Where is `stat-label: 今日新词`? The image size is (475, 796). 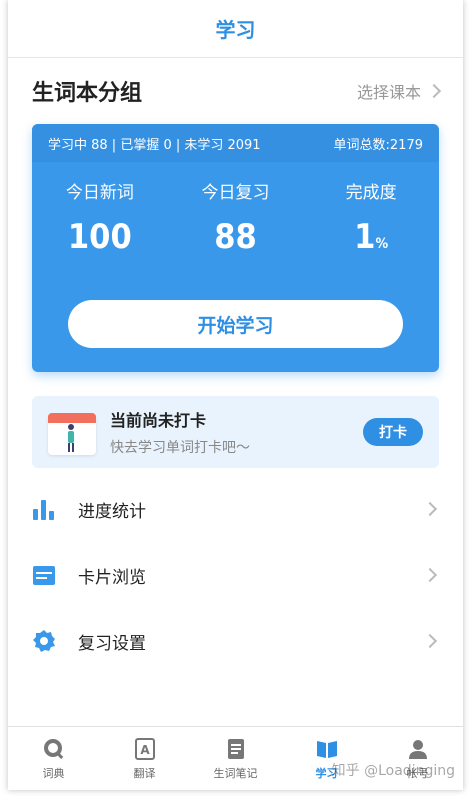
stat-label: 今日新词 is located at coordinates (99, 193).